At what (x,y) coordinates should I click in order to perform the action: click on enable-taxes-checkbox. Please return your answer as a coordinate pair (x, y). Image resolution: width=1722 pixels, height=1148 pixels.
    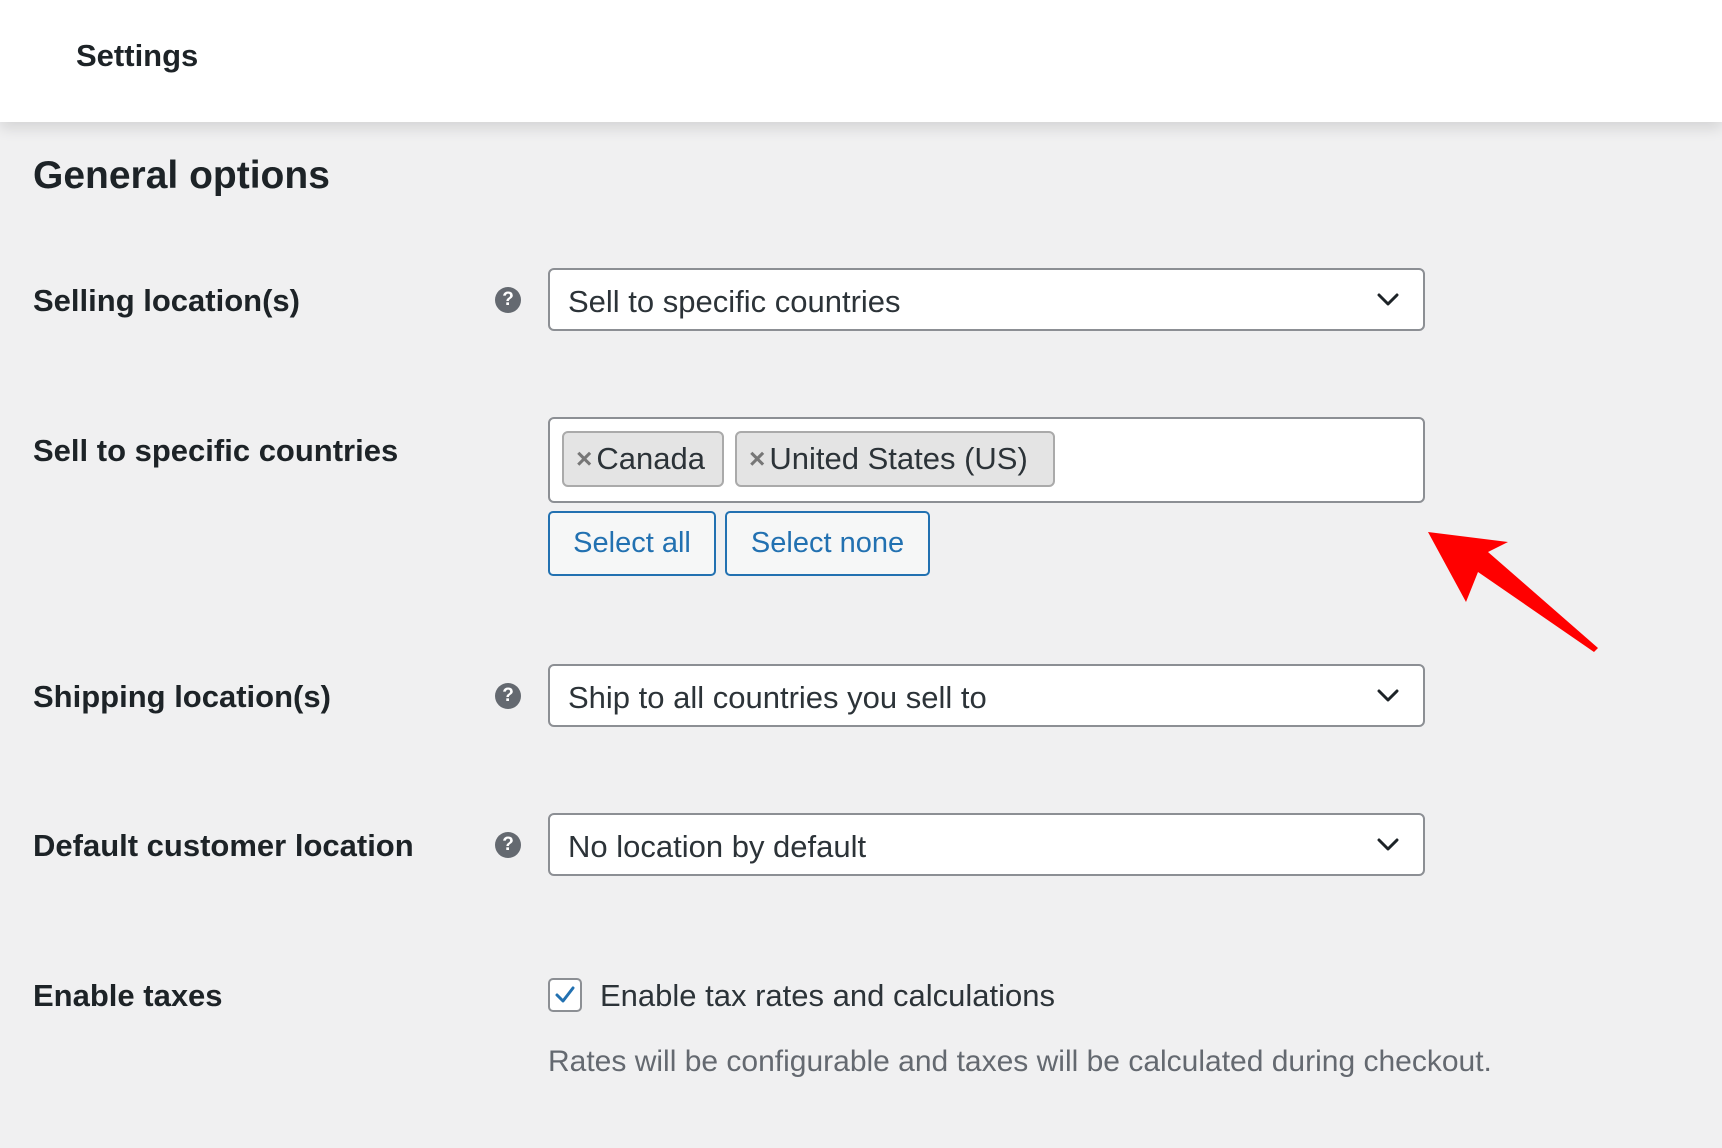
    Looking at the image, I should click on (565, 995).